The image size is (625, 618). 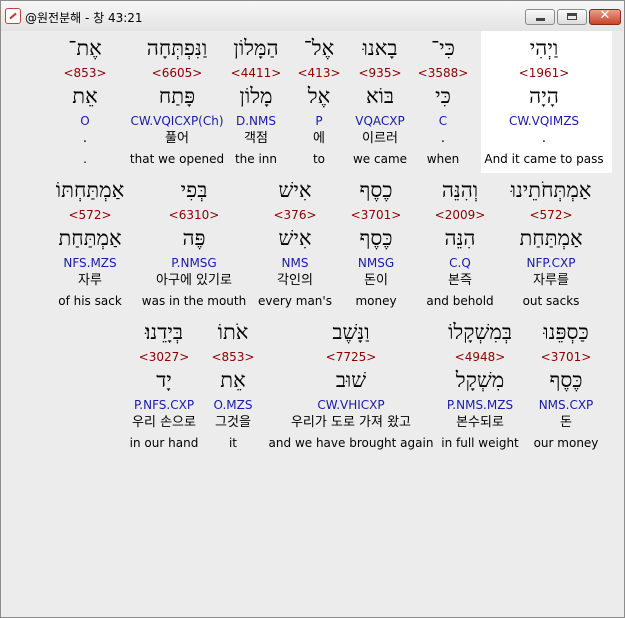 What do you see at coordinates (380, 48) in the screenshot?
I see `hebrew-word: בָאנוּ` at bounding box center [380, 48].